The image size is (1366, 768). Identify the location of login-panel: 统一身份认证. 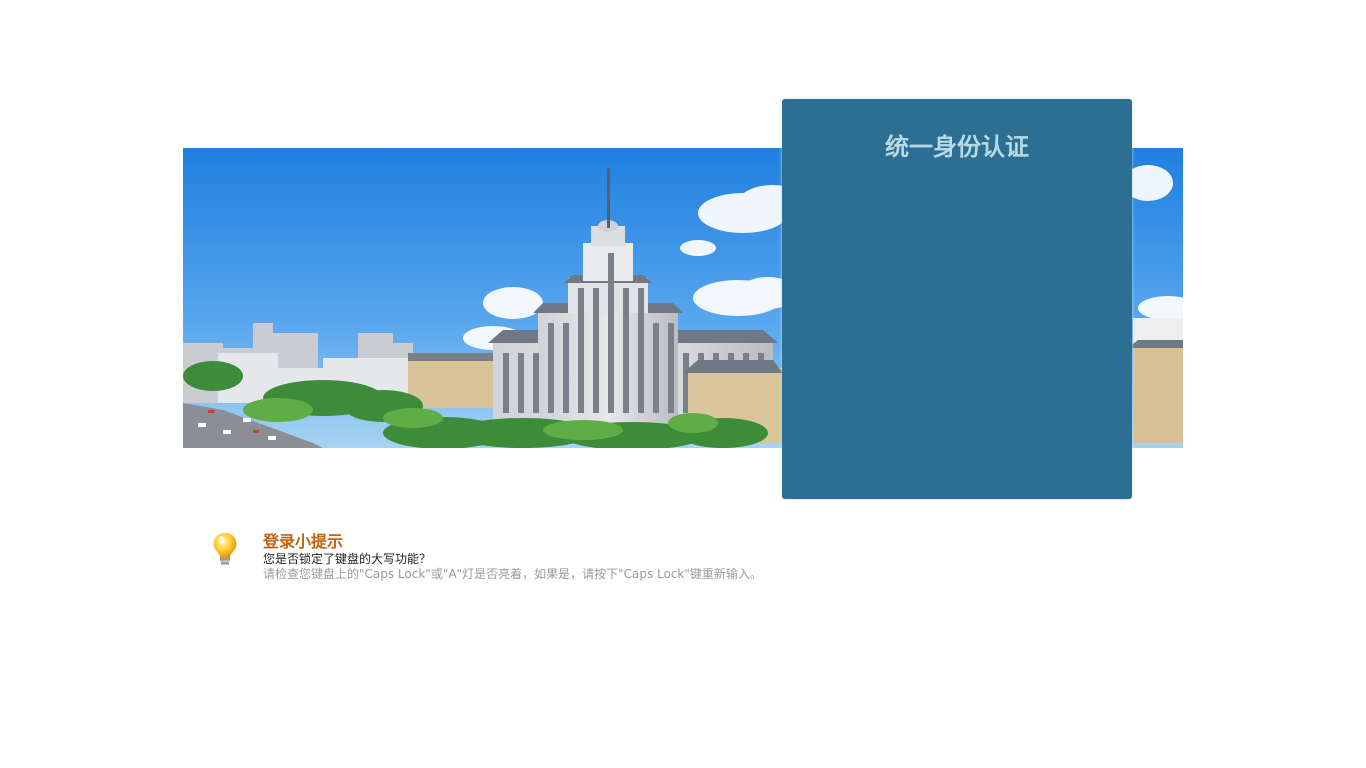
(957, 299).